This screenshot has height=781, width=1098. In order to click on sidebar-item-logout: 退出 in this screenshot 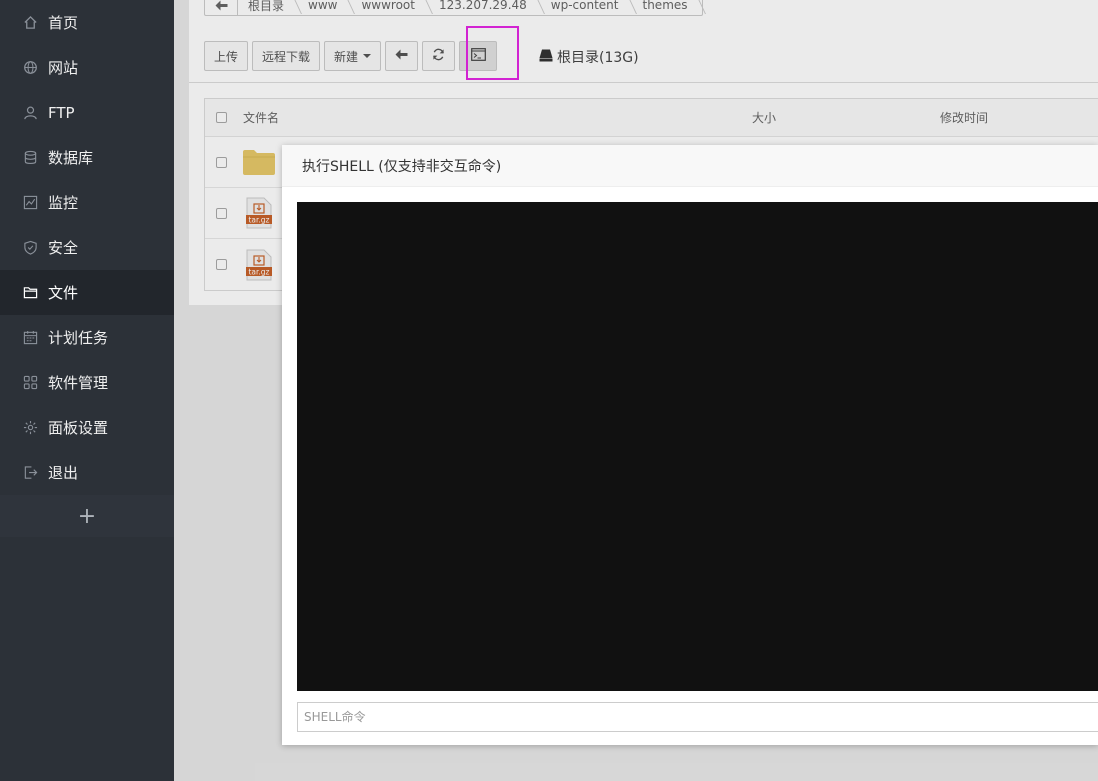, I will do `click(87, 472)`.